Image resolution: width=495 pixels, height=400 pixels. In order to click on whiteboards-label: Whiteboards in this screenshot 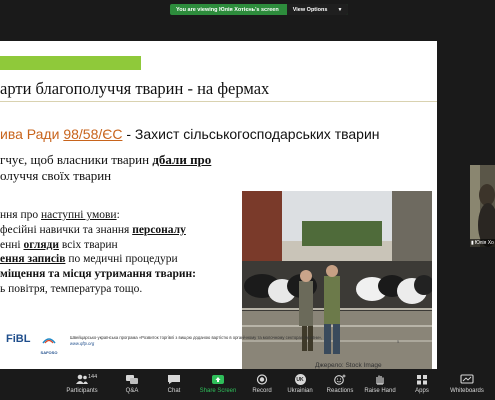, I will do `click(467, 391)`.